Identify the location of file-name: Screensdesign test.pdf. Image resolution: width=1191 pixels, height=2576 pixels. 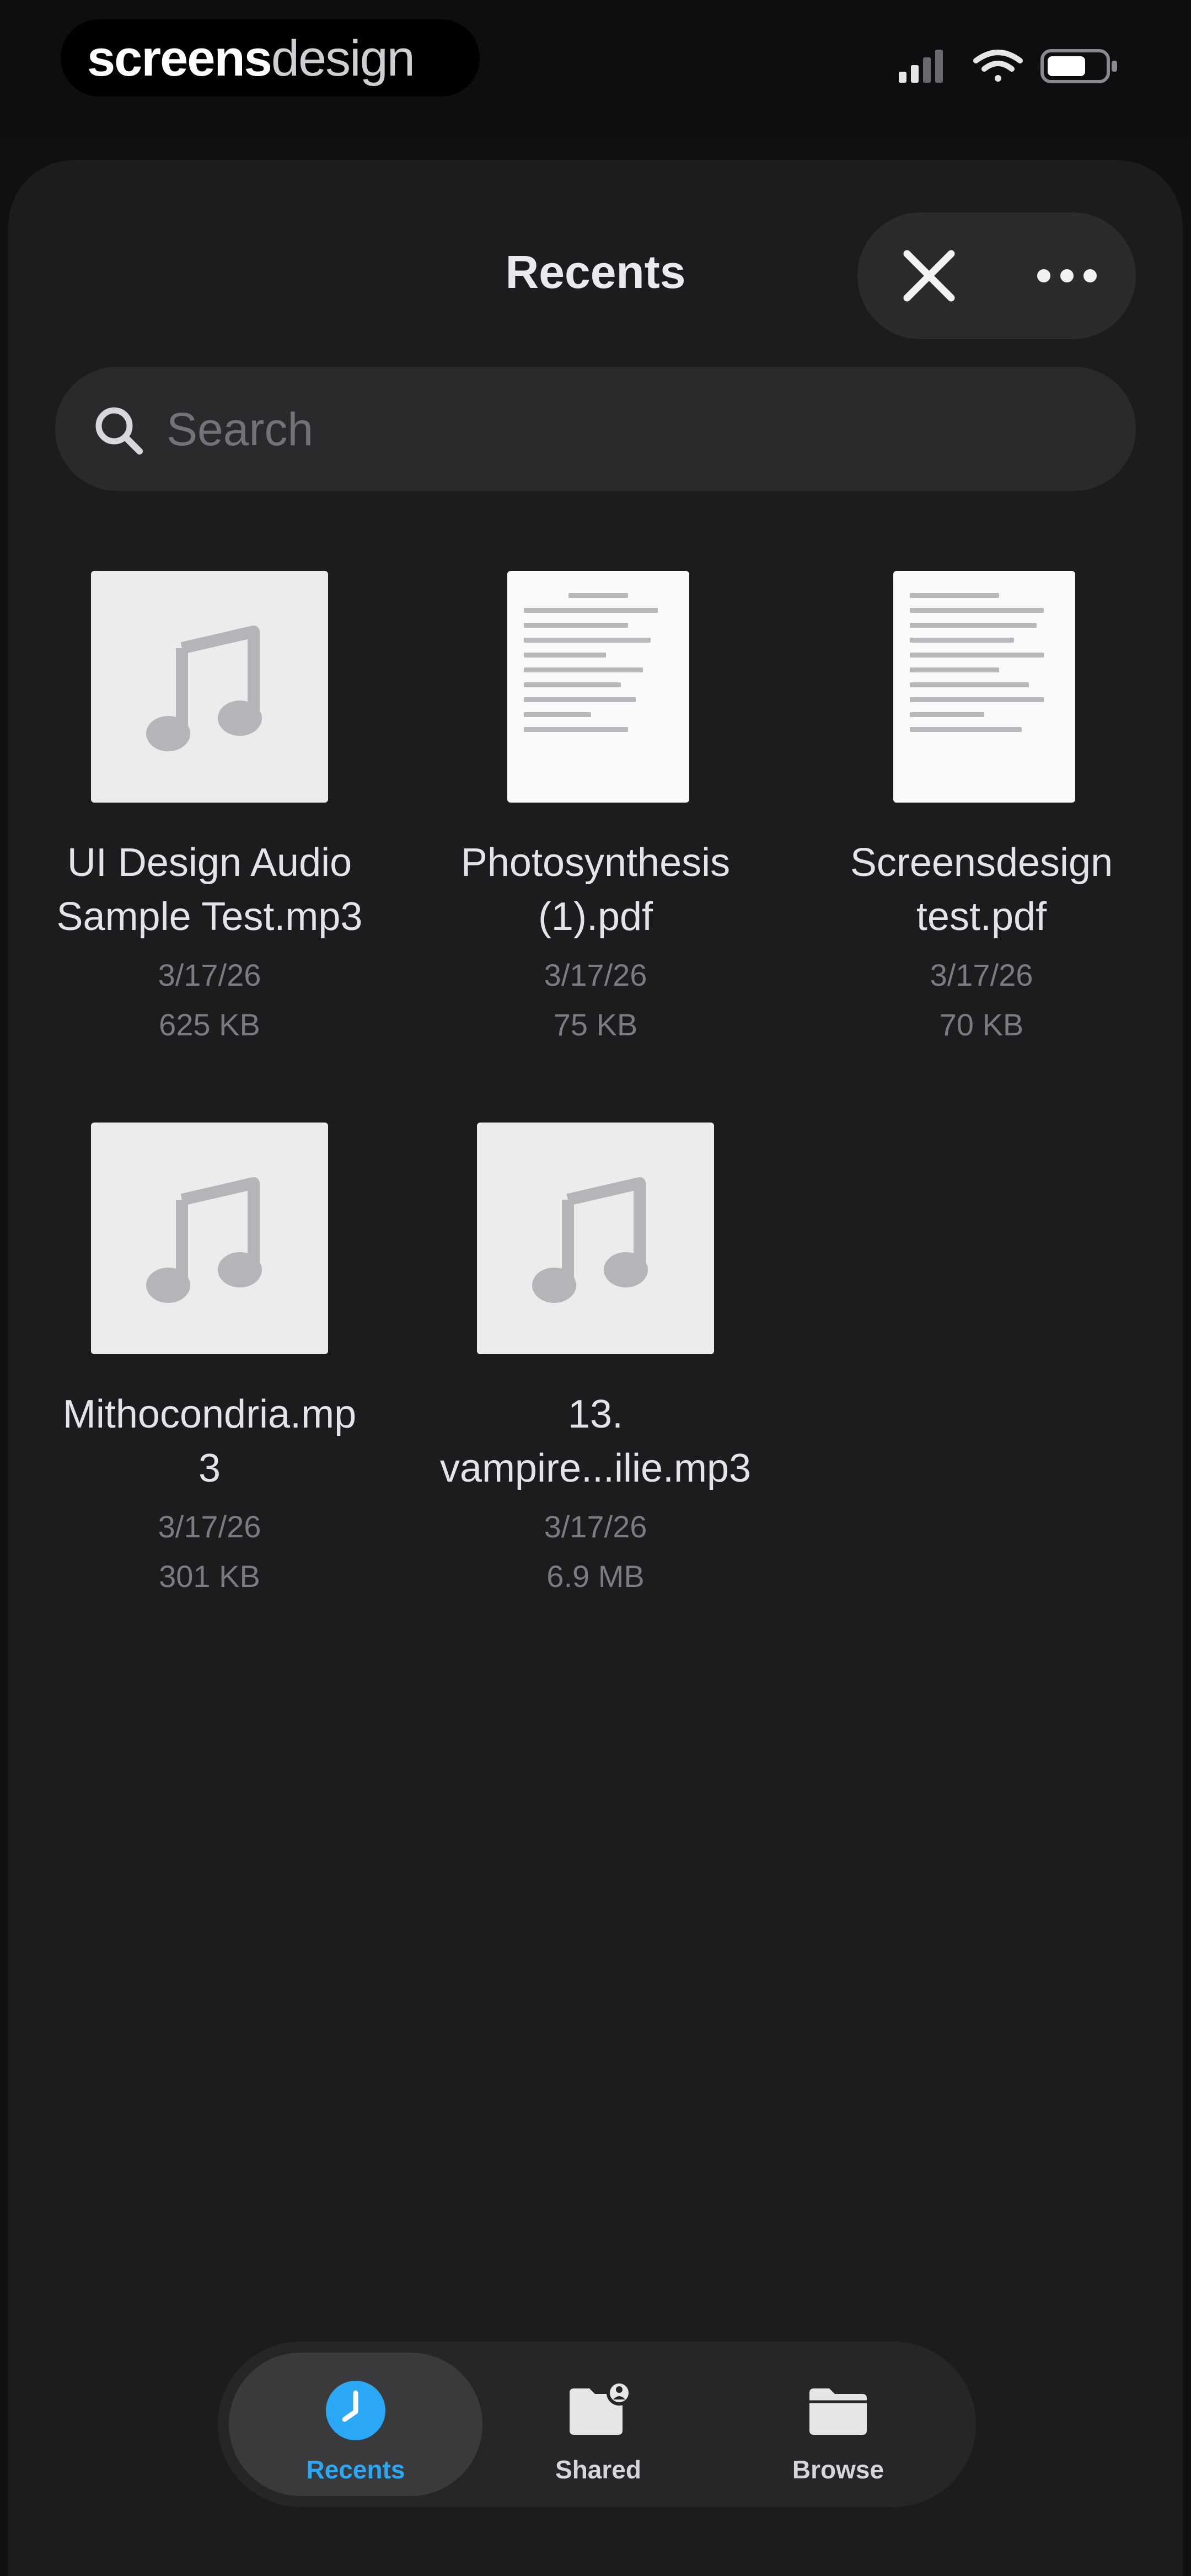
(982, 890).